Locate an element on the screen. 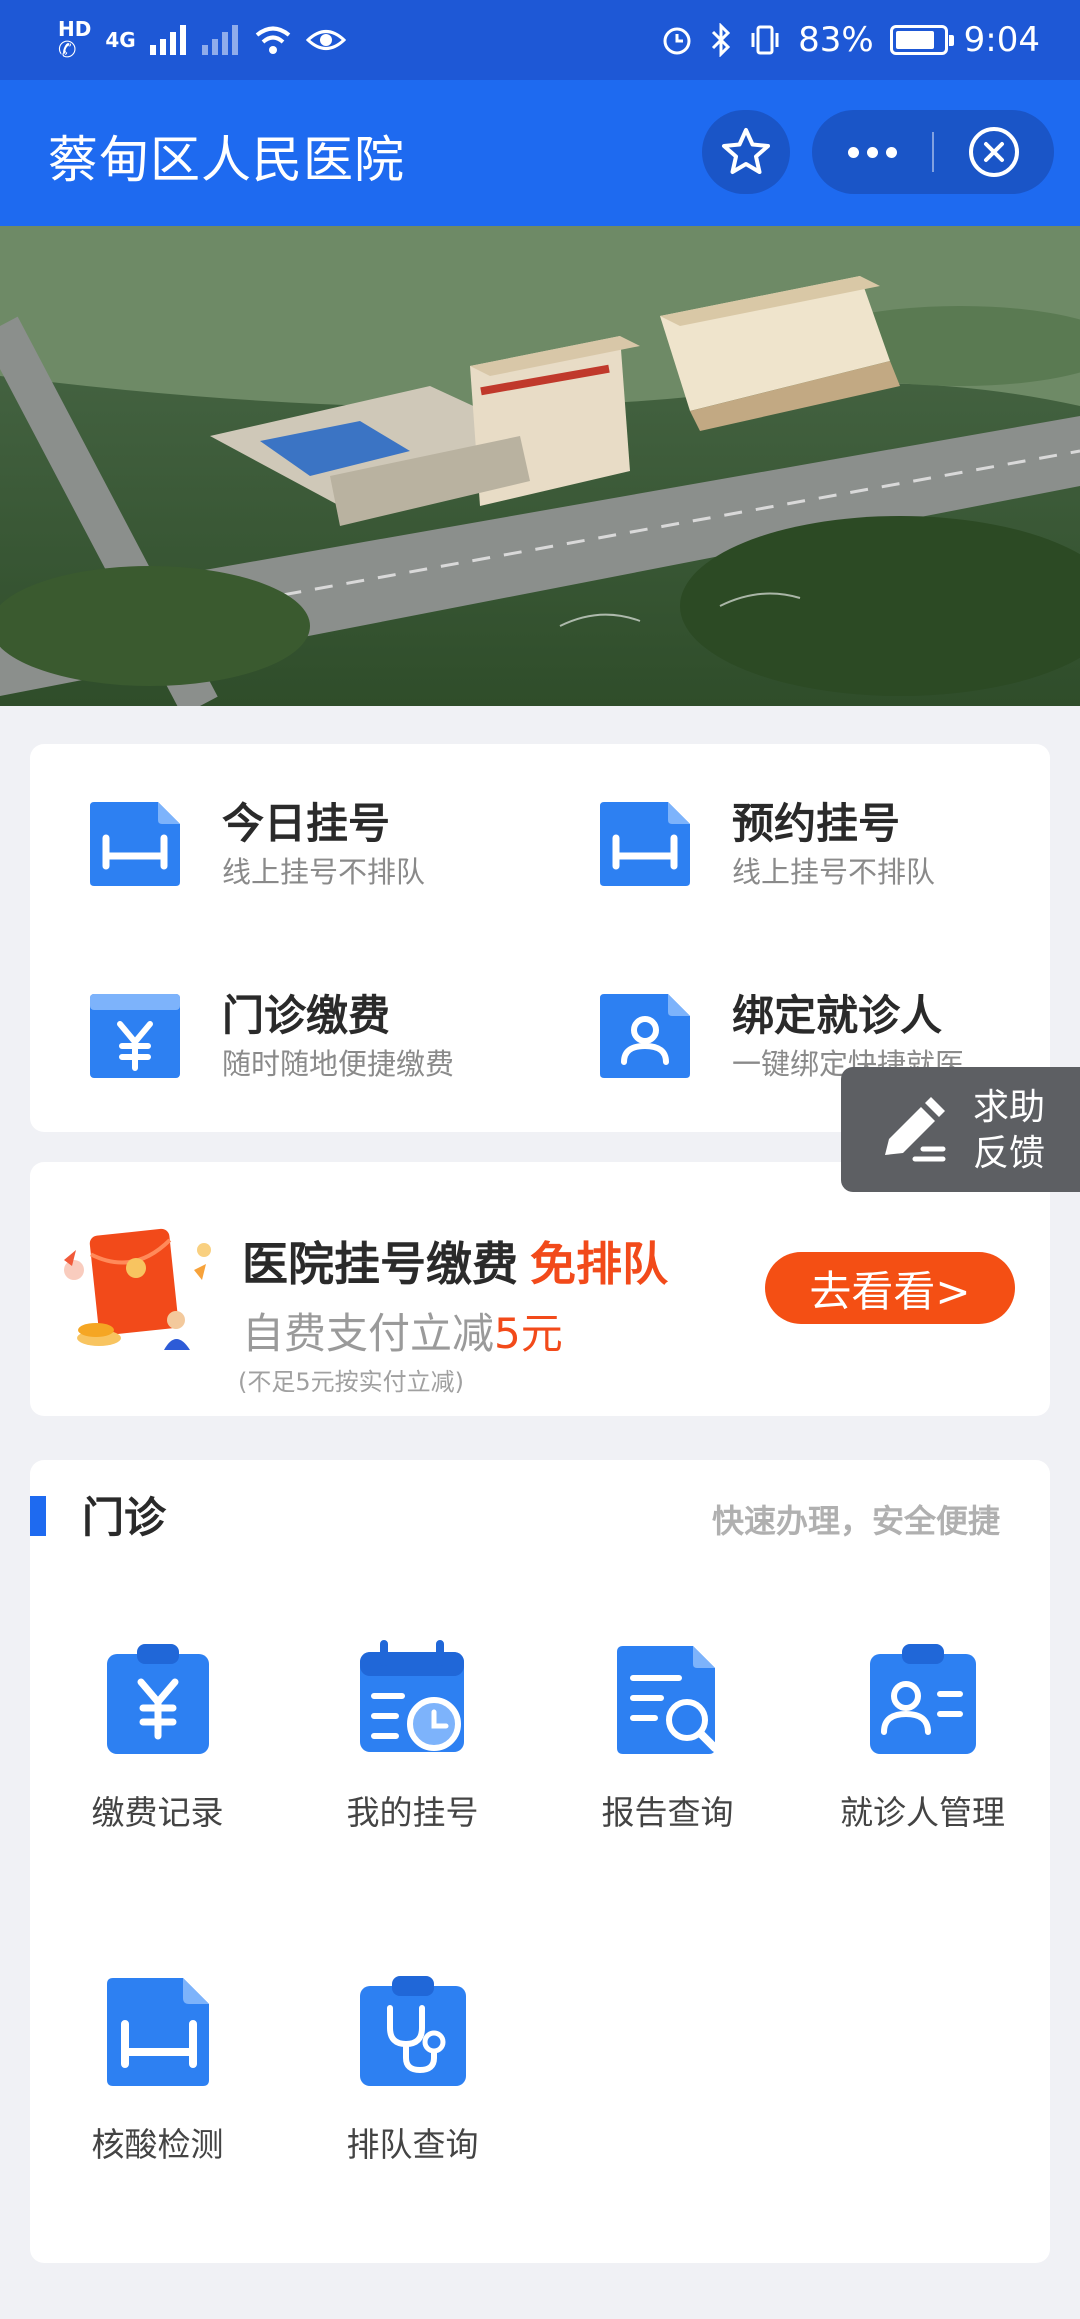 The image size is (1080, 2319). quick-action-text: 门诊缴费 随时随地便捷缴费 is located at coordinates (338, 1037).